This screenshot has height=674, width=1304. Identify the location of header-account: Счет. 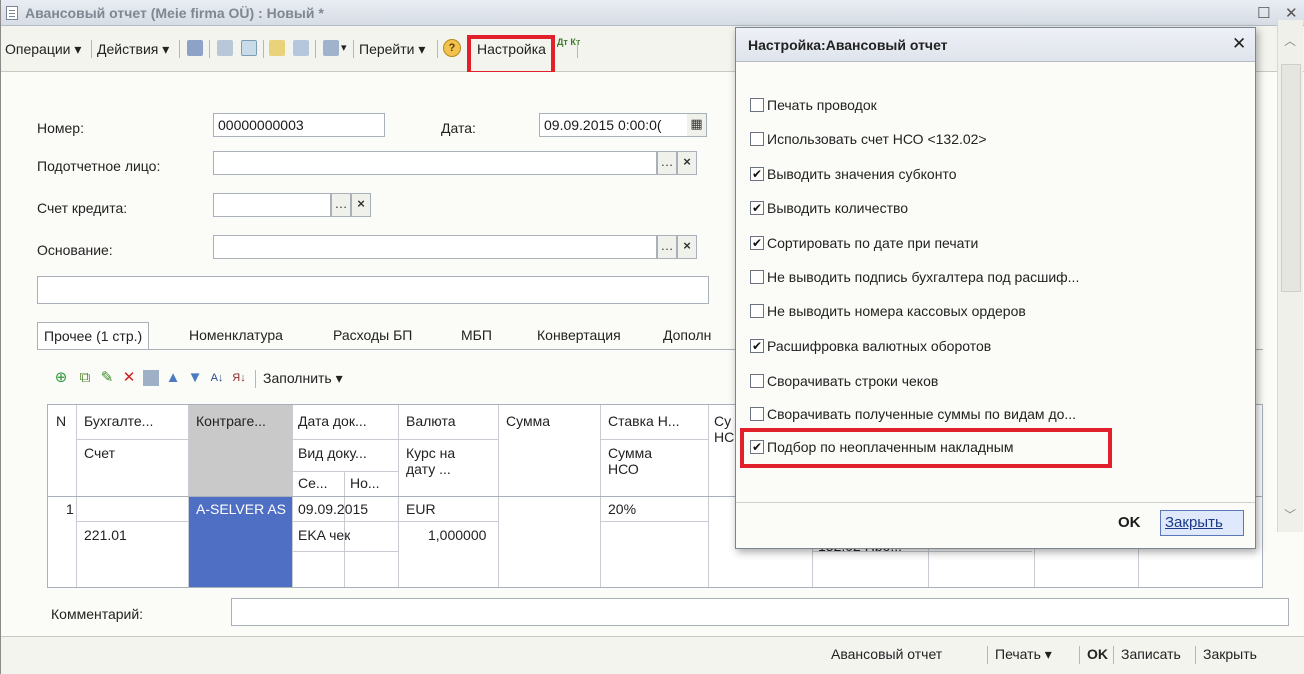
(99, 453).